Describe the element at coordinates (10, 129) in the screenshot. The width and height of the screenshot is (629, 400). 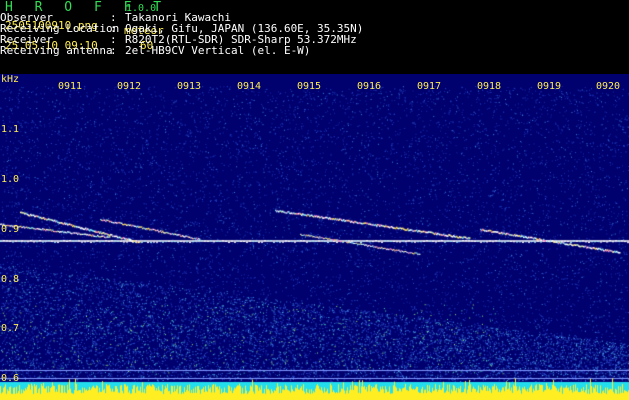
I see `y-tick-label: 1.1` at that location.